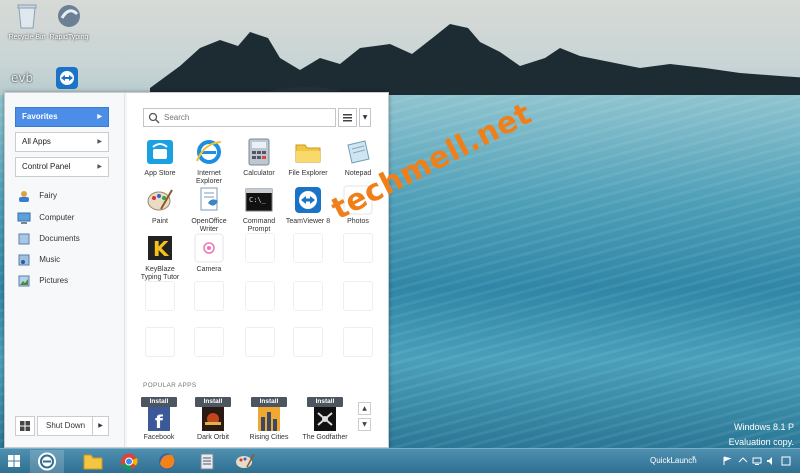  I want to click on taskbar-paint, so click(245, 461).